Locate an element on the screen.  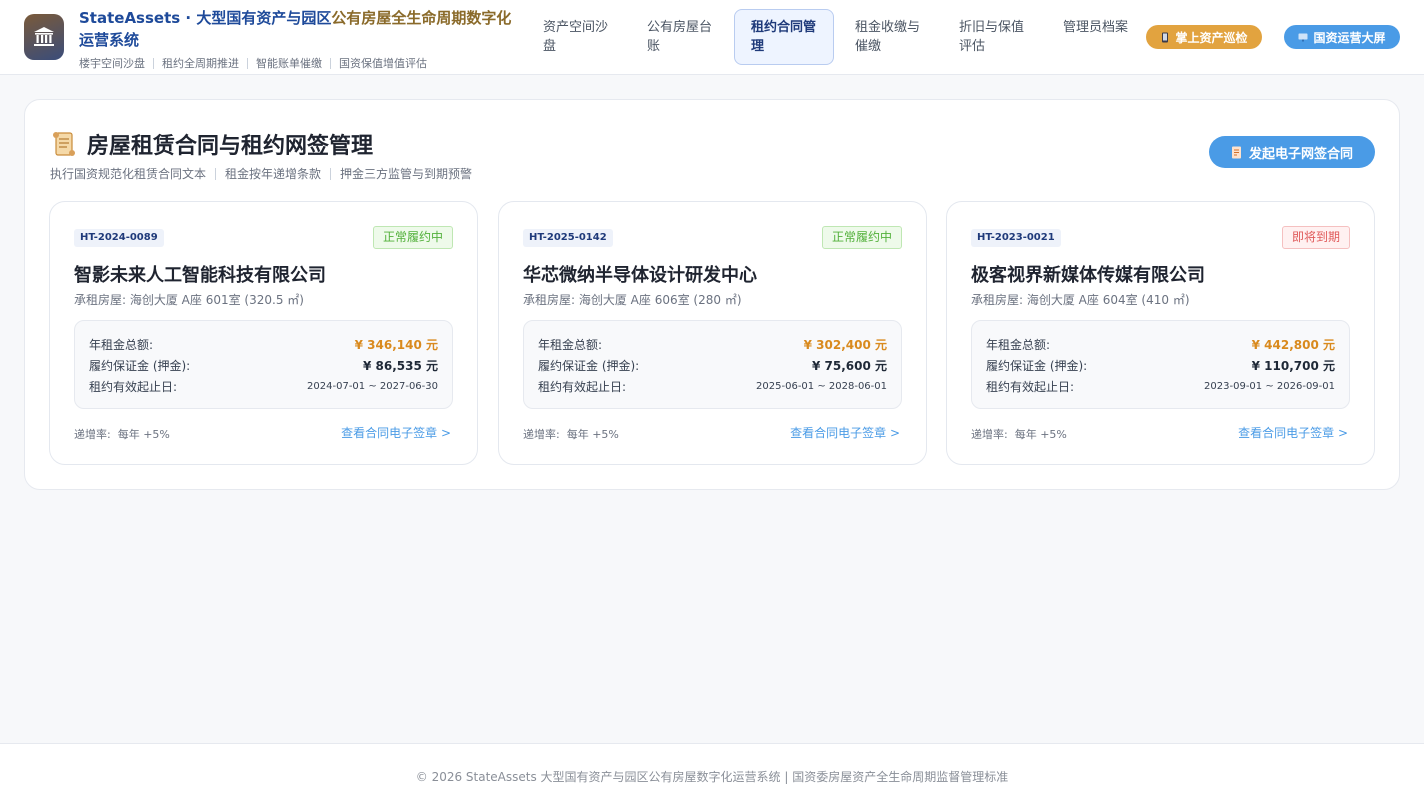
app-title: StateAssets · 大型国有资产与园区公有房屋全生命周期数字化 运营系统 is located at coordinates (309, 29).